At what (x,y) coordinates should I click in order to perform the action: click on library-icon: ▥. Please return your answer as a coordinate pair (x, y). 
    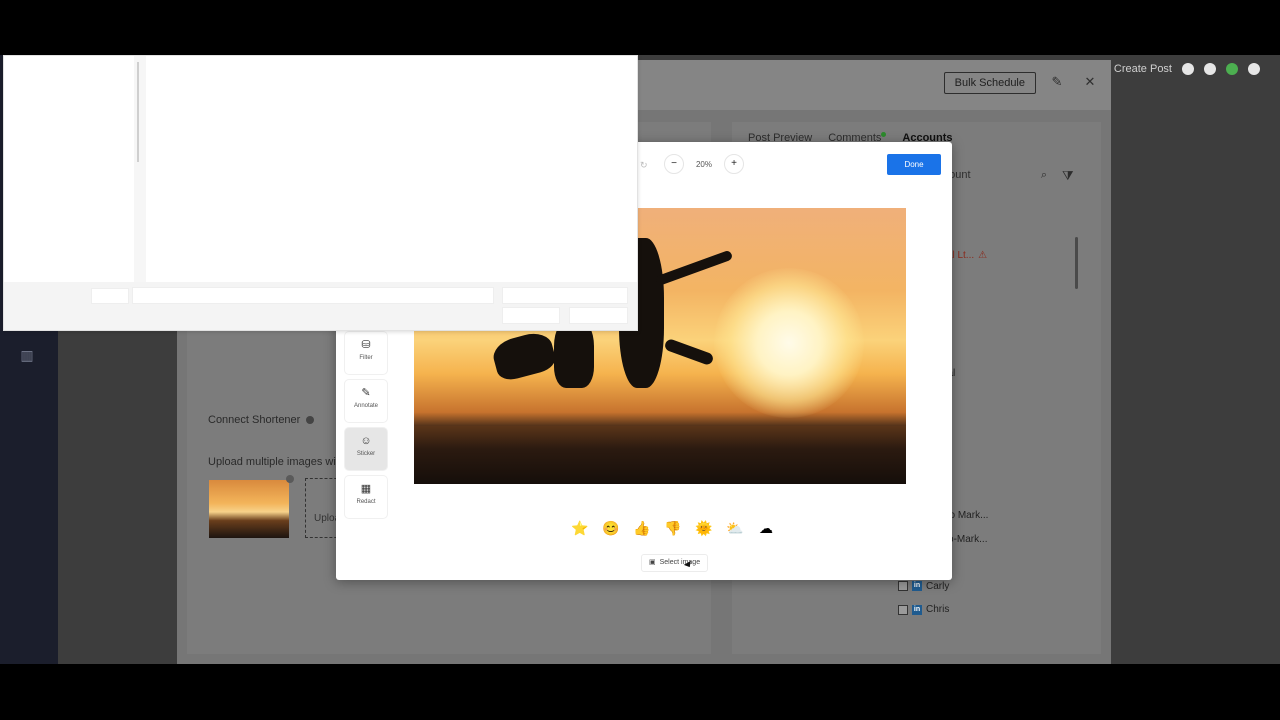
    Looking at the image, I should click on (27, 356).